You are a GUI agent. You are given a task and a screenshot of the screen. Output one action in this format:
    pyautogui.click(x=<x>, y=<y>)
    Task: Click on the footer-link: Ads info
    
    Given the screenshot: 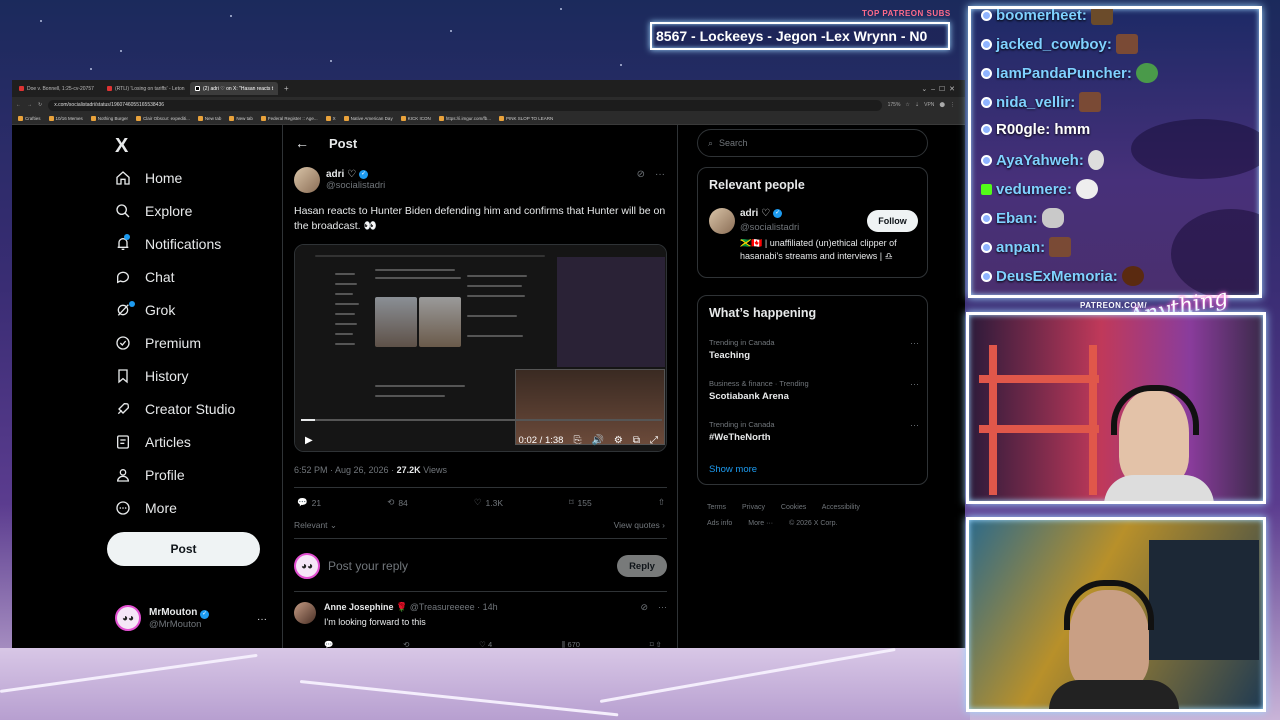 What is the action you would take?
    pyautogui.click(x=719, y=523)
    